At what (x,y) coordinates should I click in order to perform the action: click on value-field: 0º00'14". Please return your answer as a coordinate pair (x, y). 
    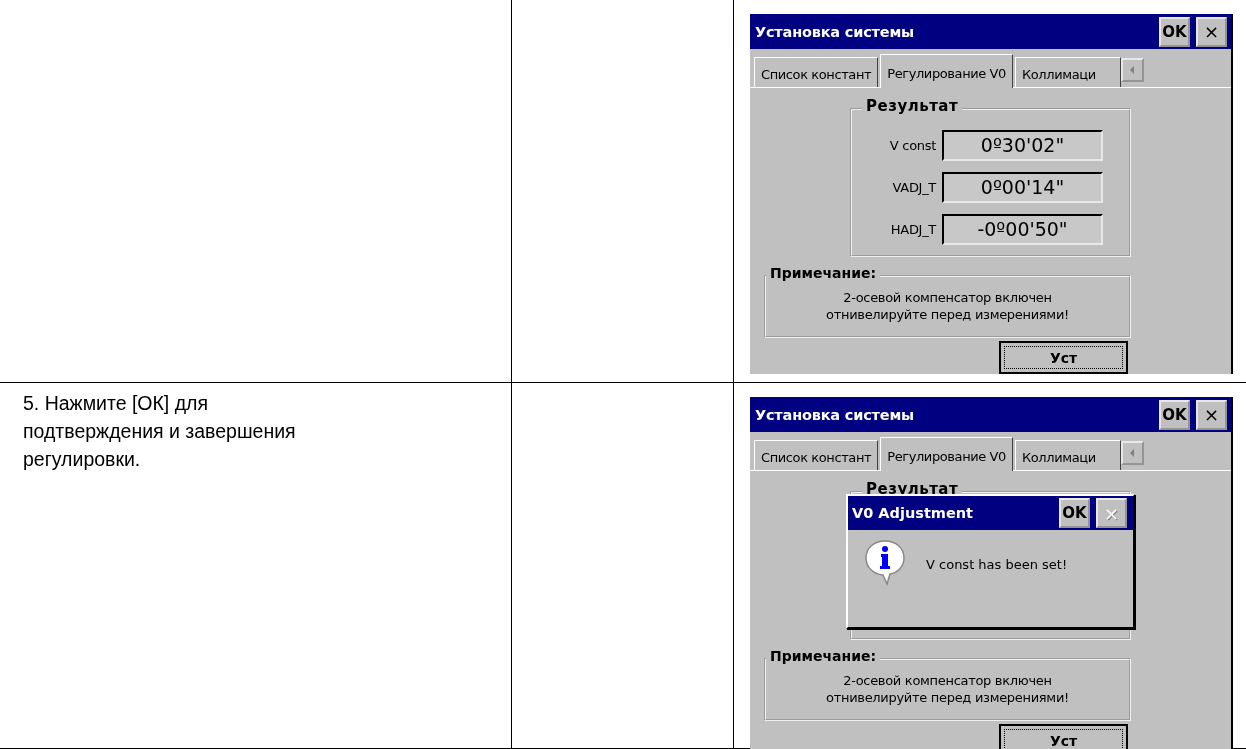
    Looking at the image, I should click on (1022, 187).